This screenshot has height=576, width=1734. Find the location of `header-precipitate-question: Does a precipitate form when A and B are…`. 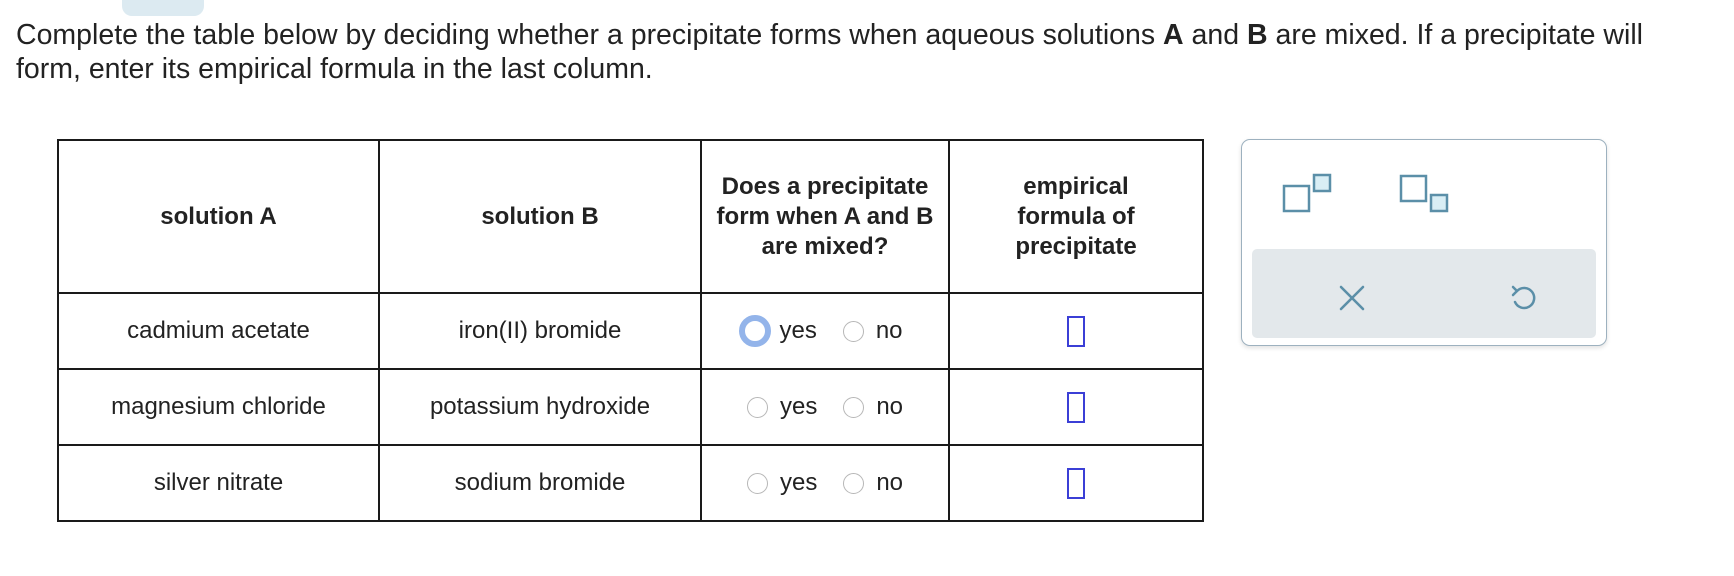

header-precipitate-question: Does a precipitate form when A and B are… is located at coordinates (825, 216).